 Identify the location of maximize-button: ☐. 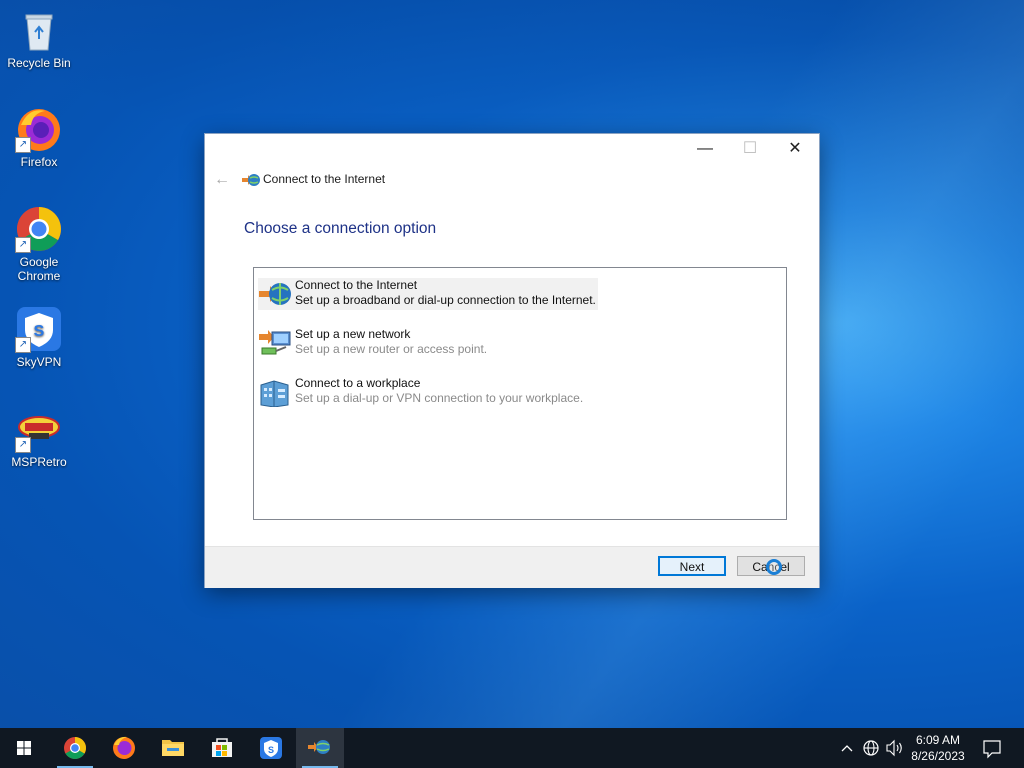
(750, 150).